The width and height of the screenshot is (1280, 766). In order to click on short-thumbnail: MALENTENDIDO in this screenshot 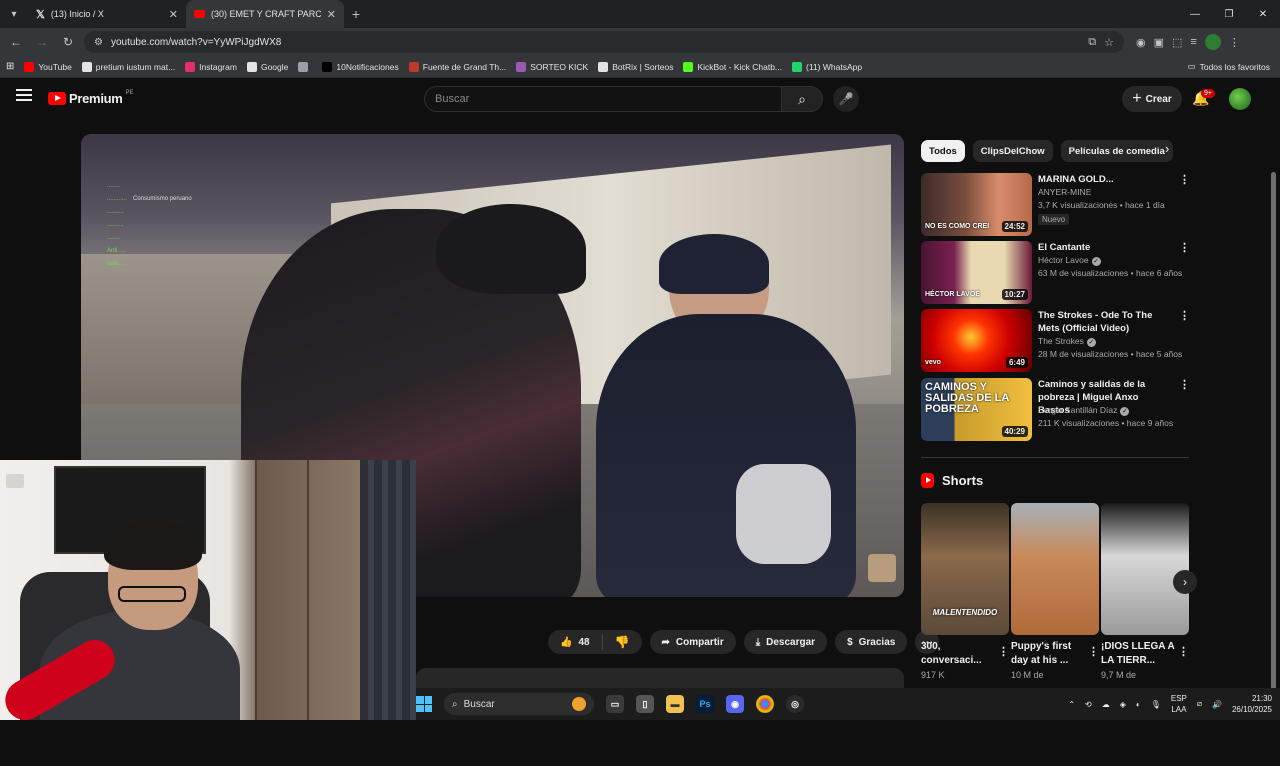, I will do `click(965, 569)`.